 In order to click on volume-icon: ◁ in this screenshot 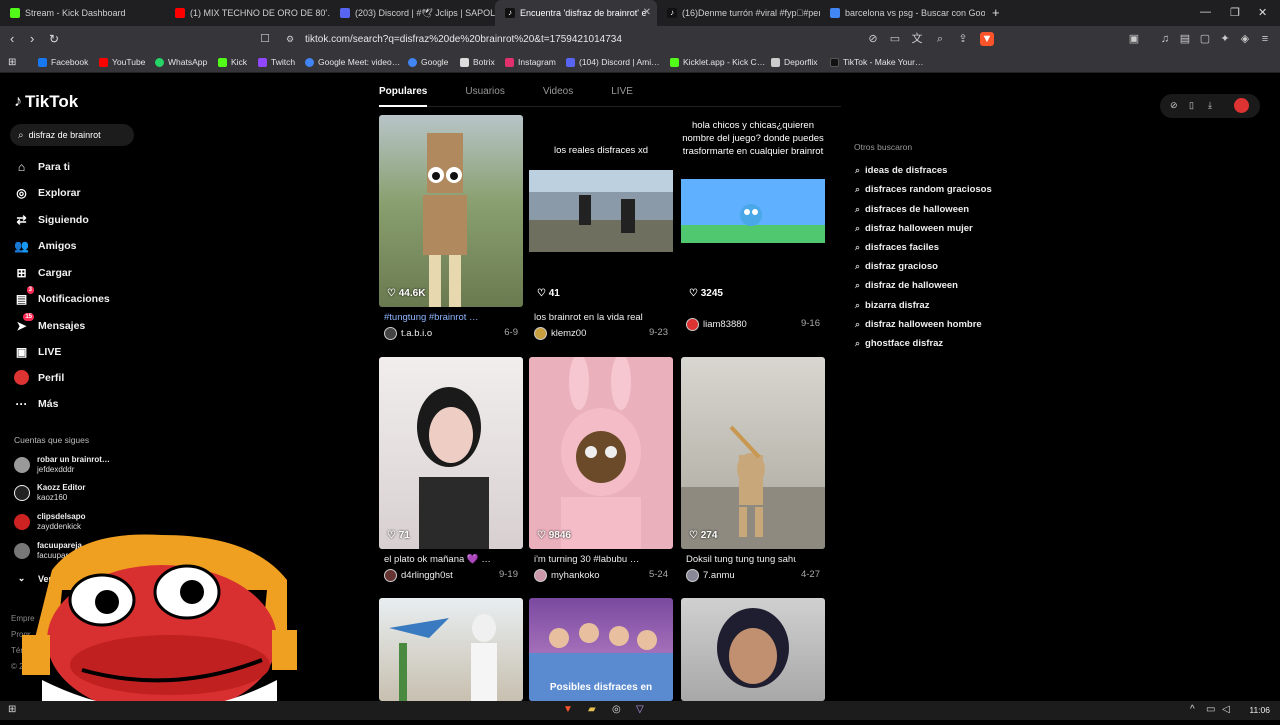, I will do `click(1226, 709)`.